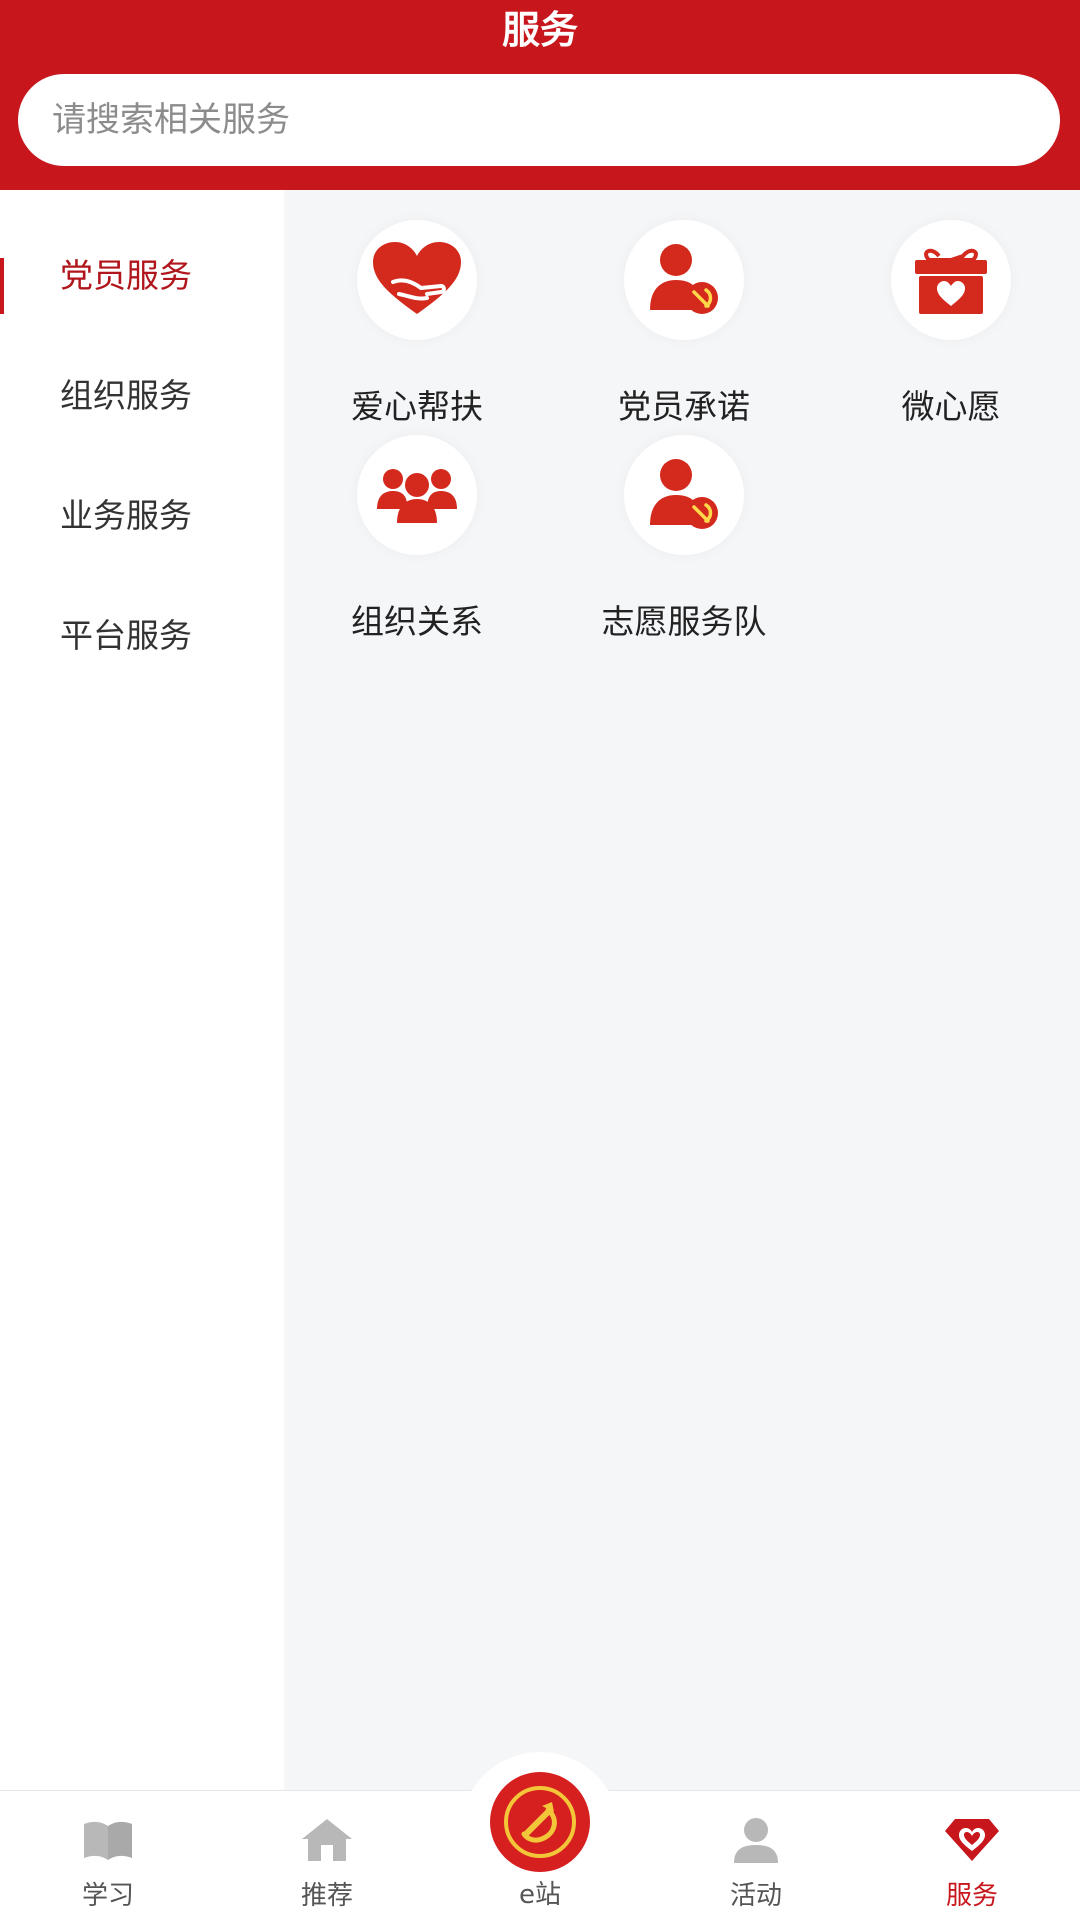 The height and width of the screenshot is (1920, 1080). I want to click on book-icon, so click(108, 1840).